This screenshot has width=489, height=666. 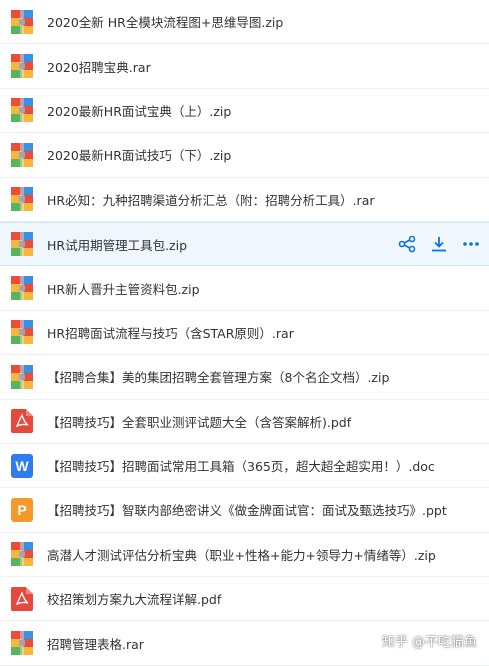 What do you see at coordinates (211, 199) in the screenshot?
I see `file-name: HR必知：九种招聘渠道分析汇总（附：招聘分析工具）.rar` at bounding box center [211, 199].